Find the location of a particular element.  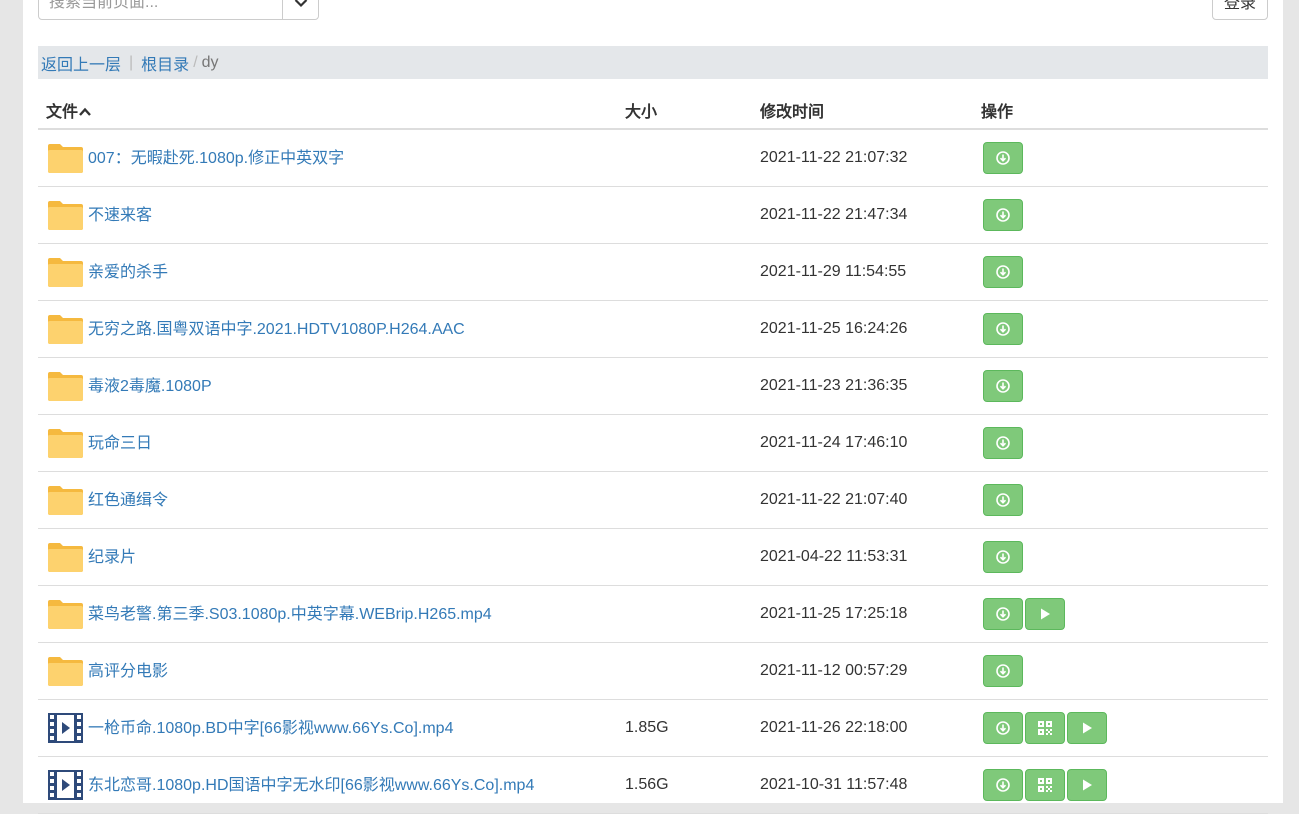

file-name-link: 无穷之路.国粤双语中字.2021.HDTV1080P.H264.AAC is located at coordinates (276, 327).